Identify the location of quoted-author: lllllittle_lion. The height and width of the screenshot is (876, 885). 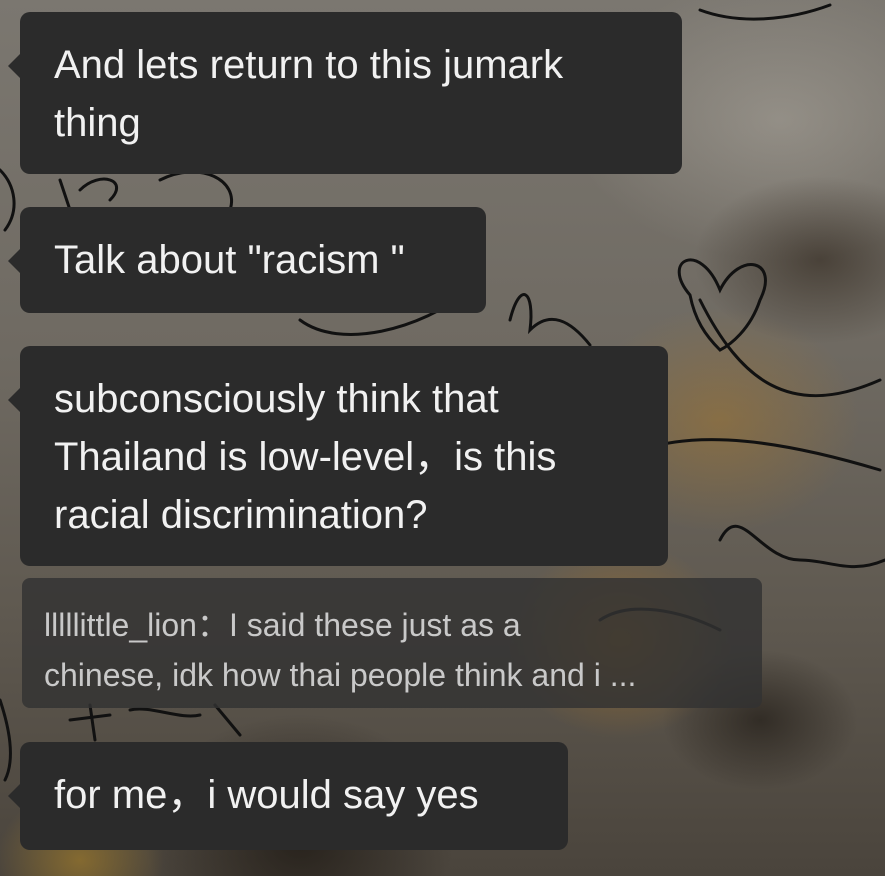
(120, 625).